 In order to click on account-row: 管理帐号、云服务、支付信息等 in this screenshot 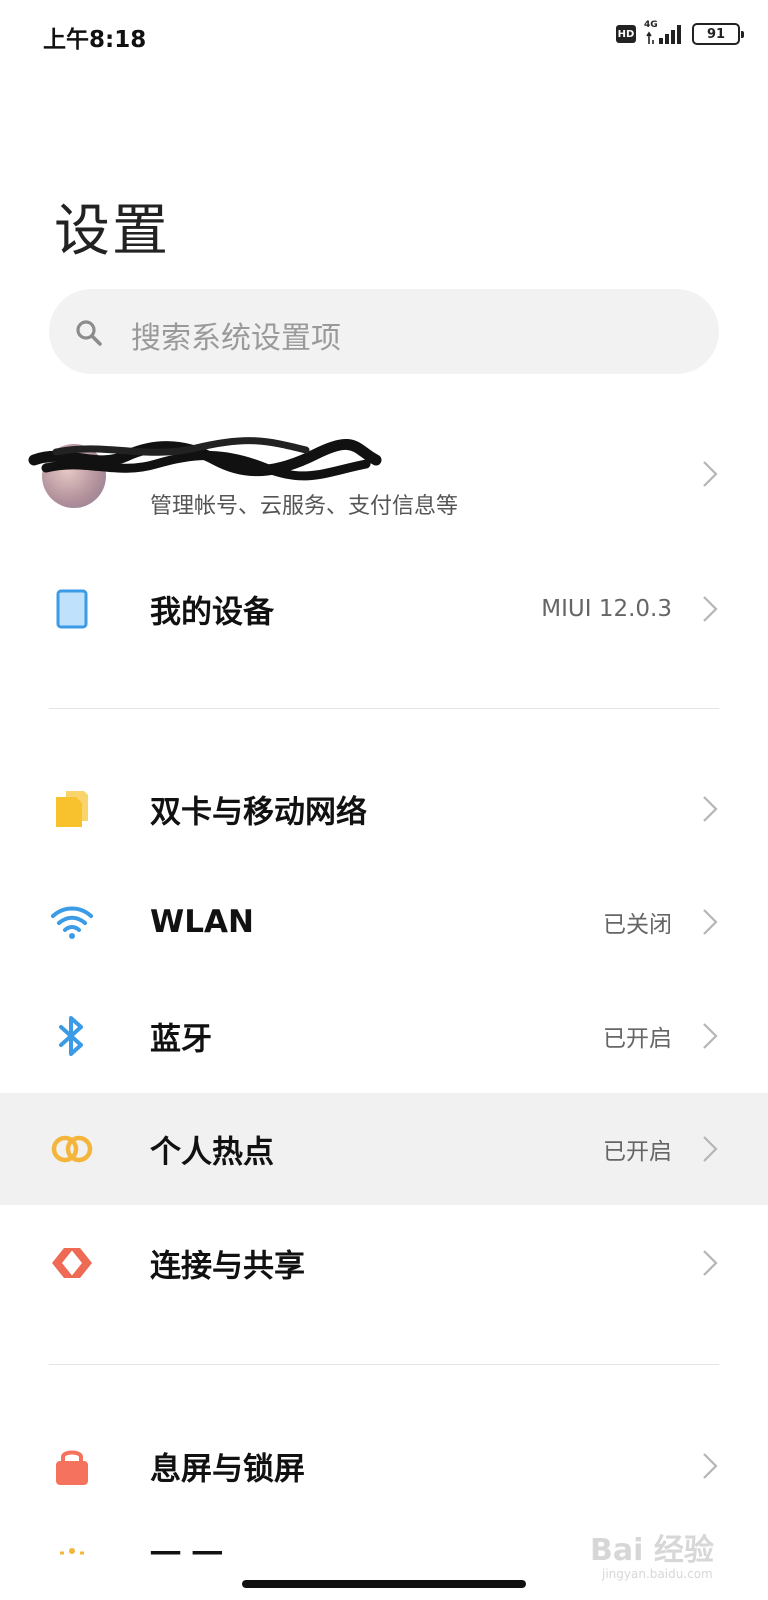, I will do `click(384, 480)`.